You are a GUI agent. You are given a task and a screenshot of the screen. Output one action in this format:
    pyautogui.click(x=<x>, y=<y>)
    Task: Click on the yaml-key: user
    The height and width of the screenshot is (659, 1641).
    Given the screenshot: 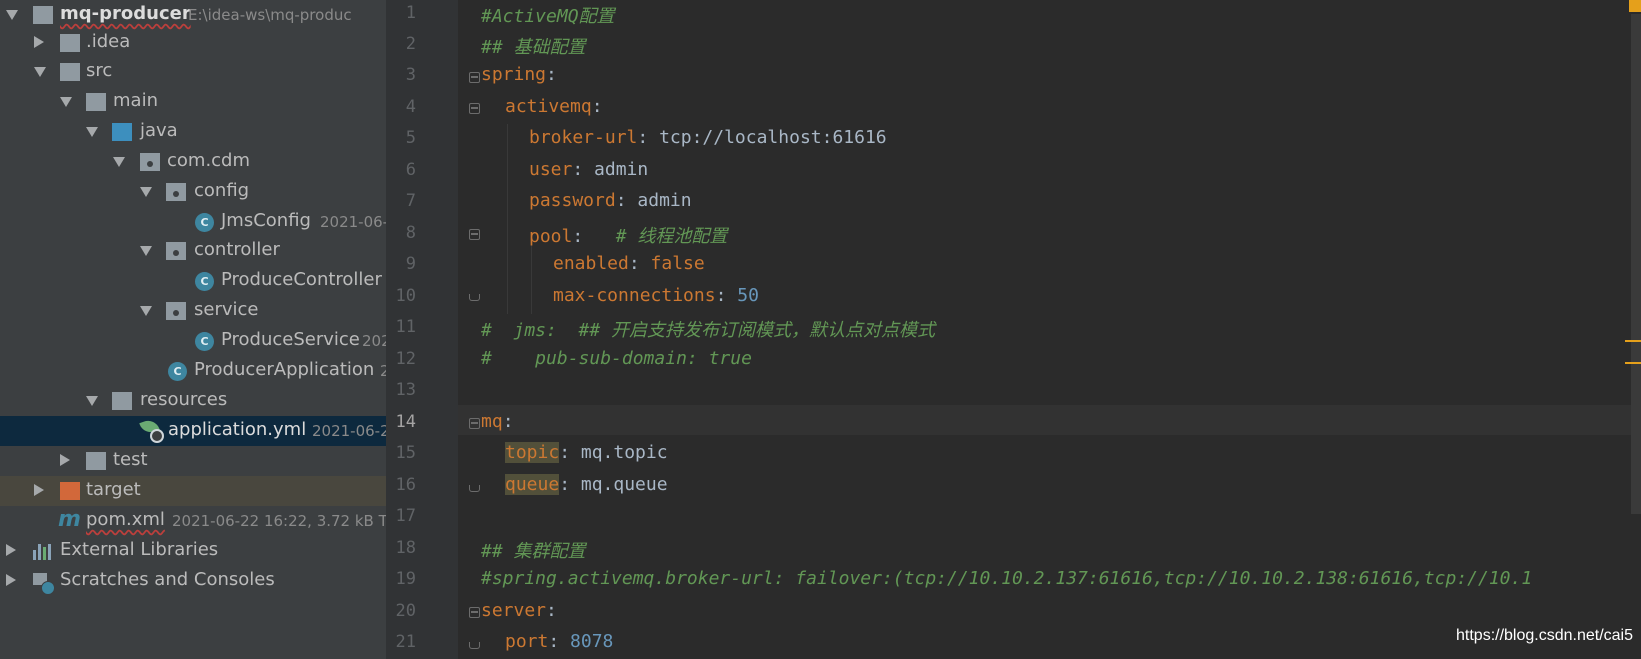 What is the action you would take?
    pyautogui.click(x=551, y=169)
    